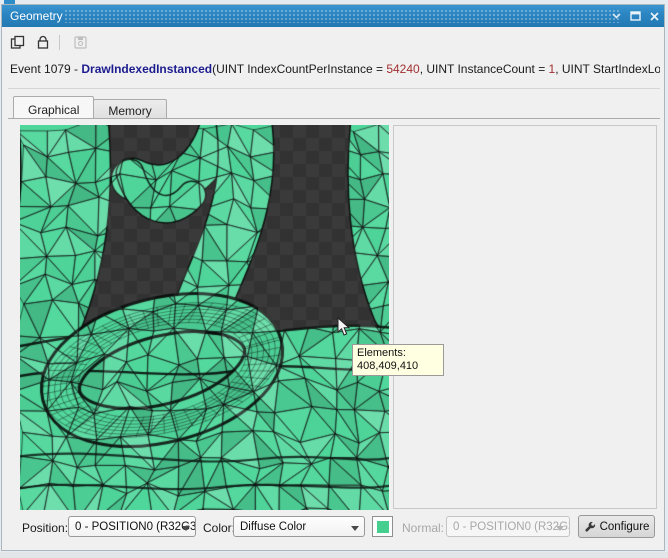 The height and width of the screenshot is (558, 668). Describe the element at coordinates (342, 16) in the screenshot. I see `titlebar-texture` at that location.